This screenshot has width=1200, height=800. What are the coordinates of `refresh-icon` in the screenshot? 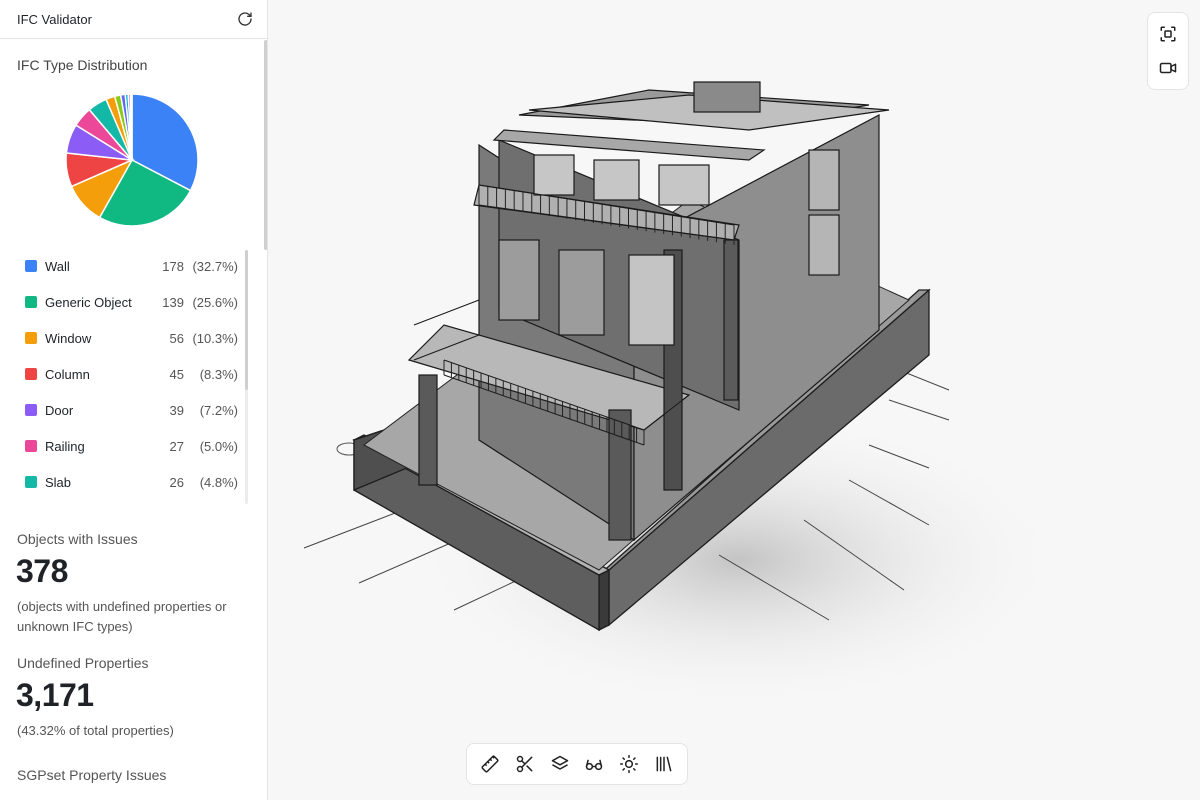 It's located at (245, 19).